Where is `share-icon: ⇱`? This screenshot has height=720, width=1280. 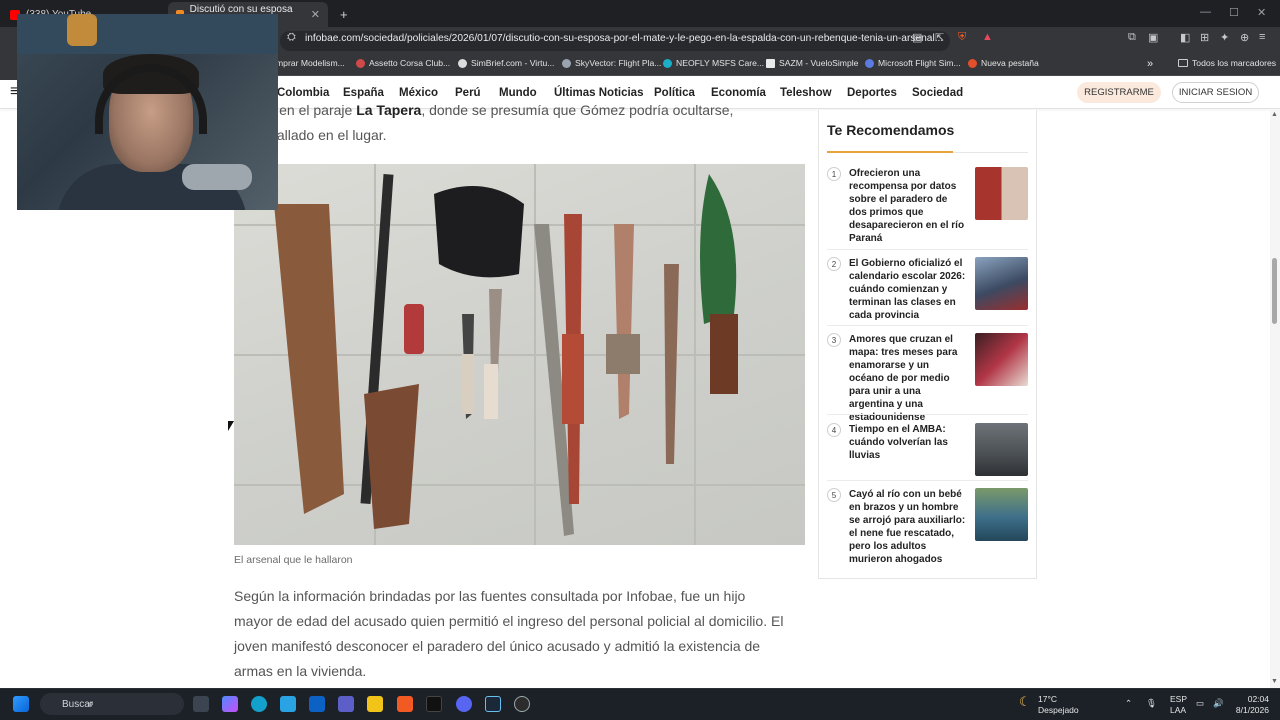 share-icon: ⇱ is located at coordinates (939, 37).